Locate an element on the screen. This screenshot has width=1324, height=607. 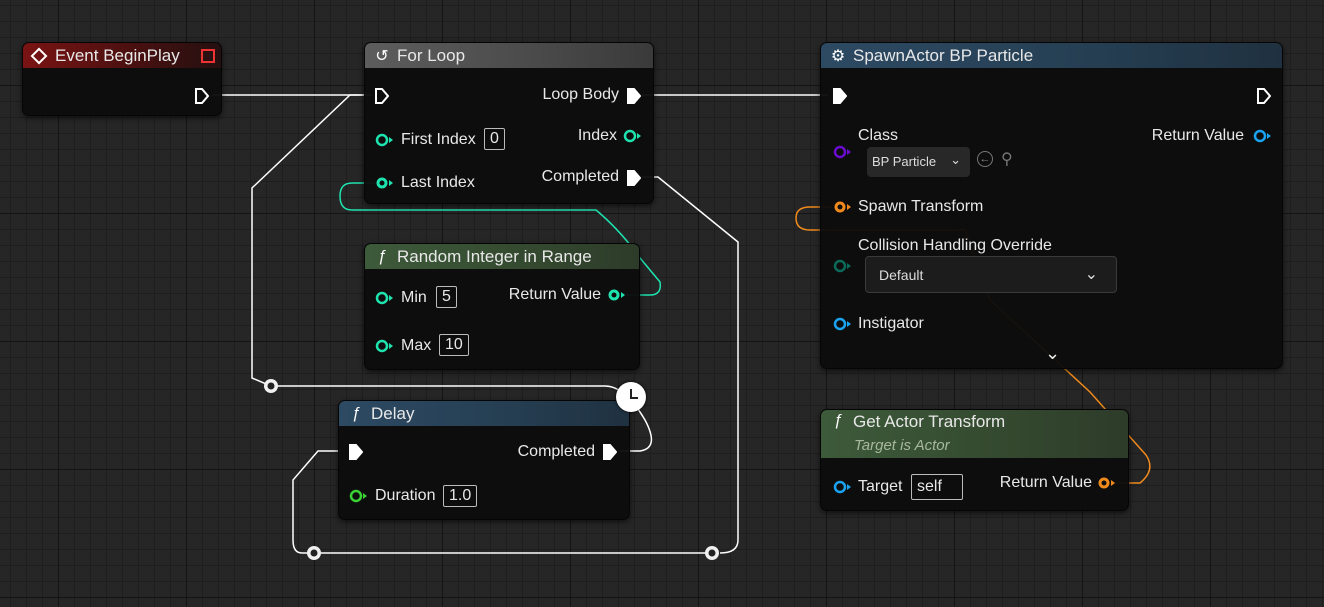
expand-chevron-icon: ⌄ is located at coordinates (1052, 353).